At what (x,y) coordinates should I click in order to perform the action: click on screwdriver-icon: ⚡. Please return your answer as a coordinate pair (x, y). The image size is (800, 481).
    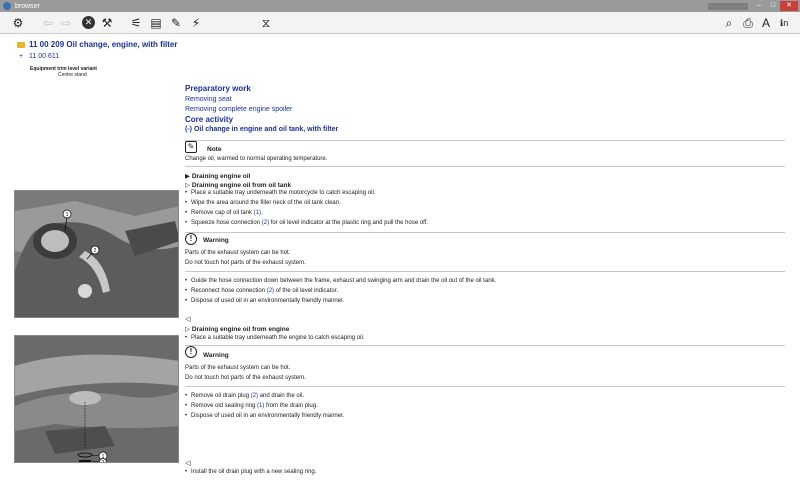
    Looking at the image, I should click on (196, 23).